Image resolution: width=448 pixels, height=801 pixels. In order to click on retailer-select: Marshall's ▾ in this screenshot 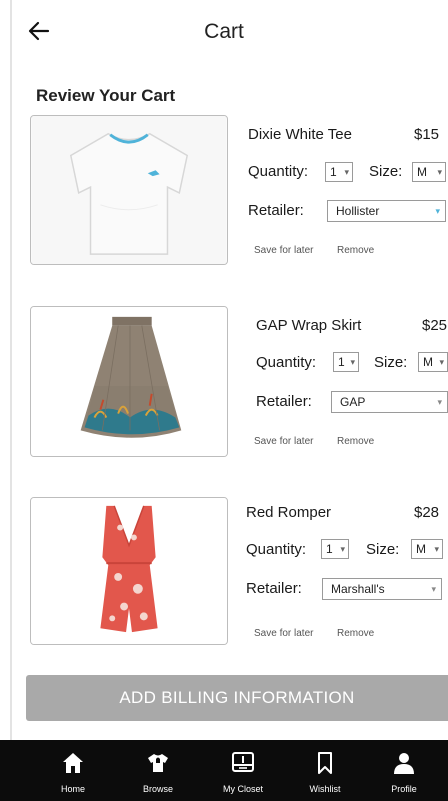, I will do `click(382, 589)`.